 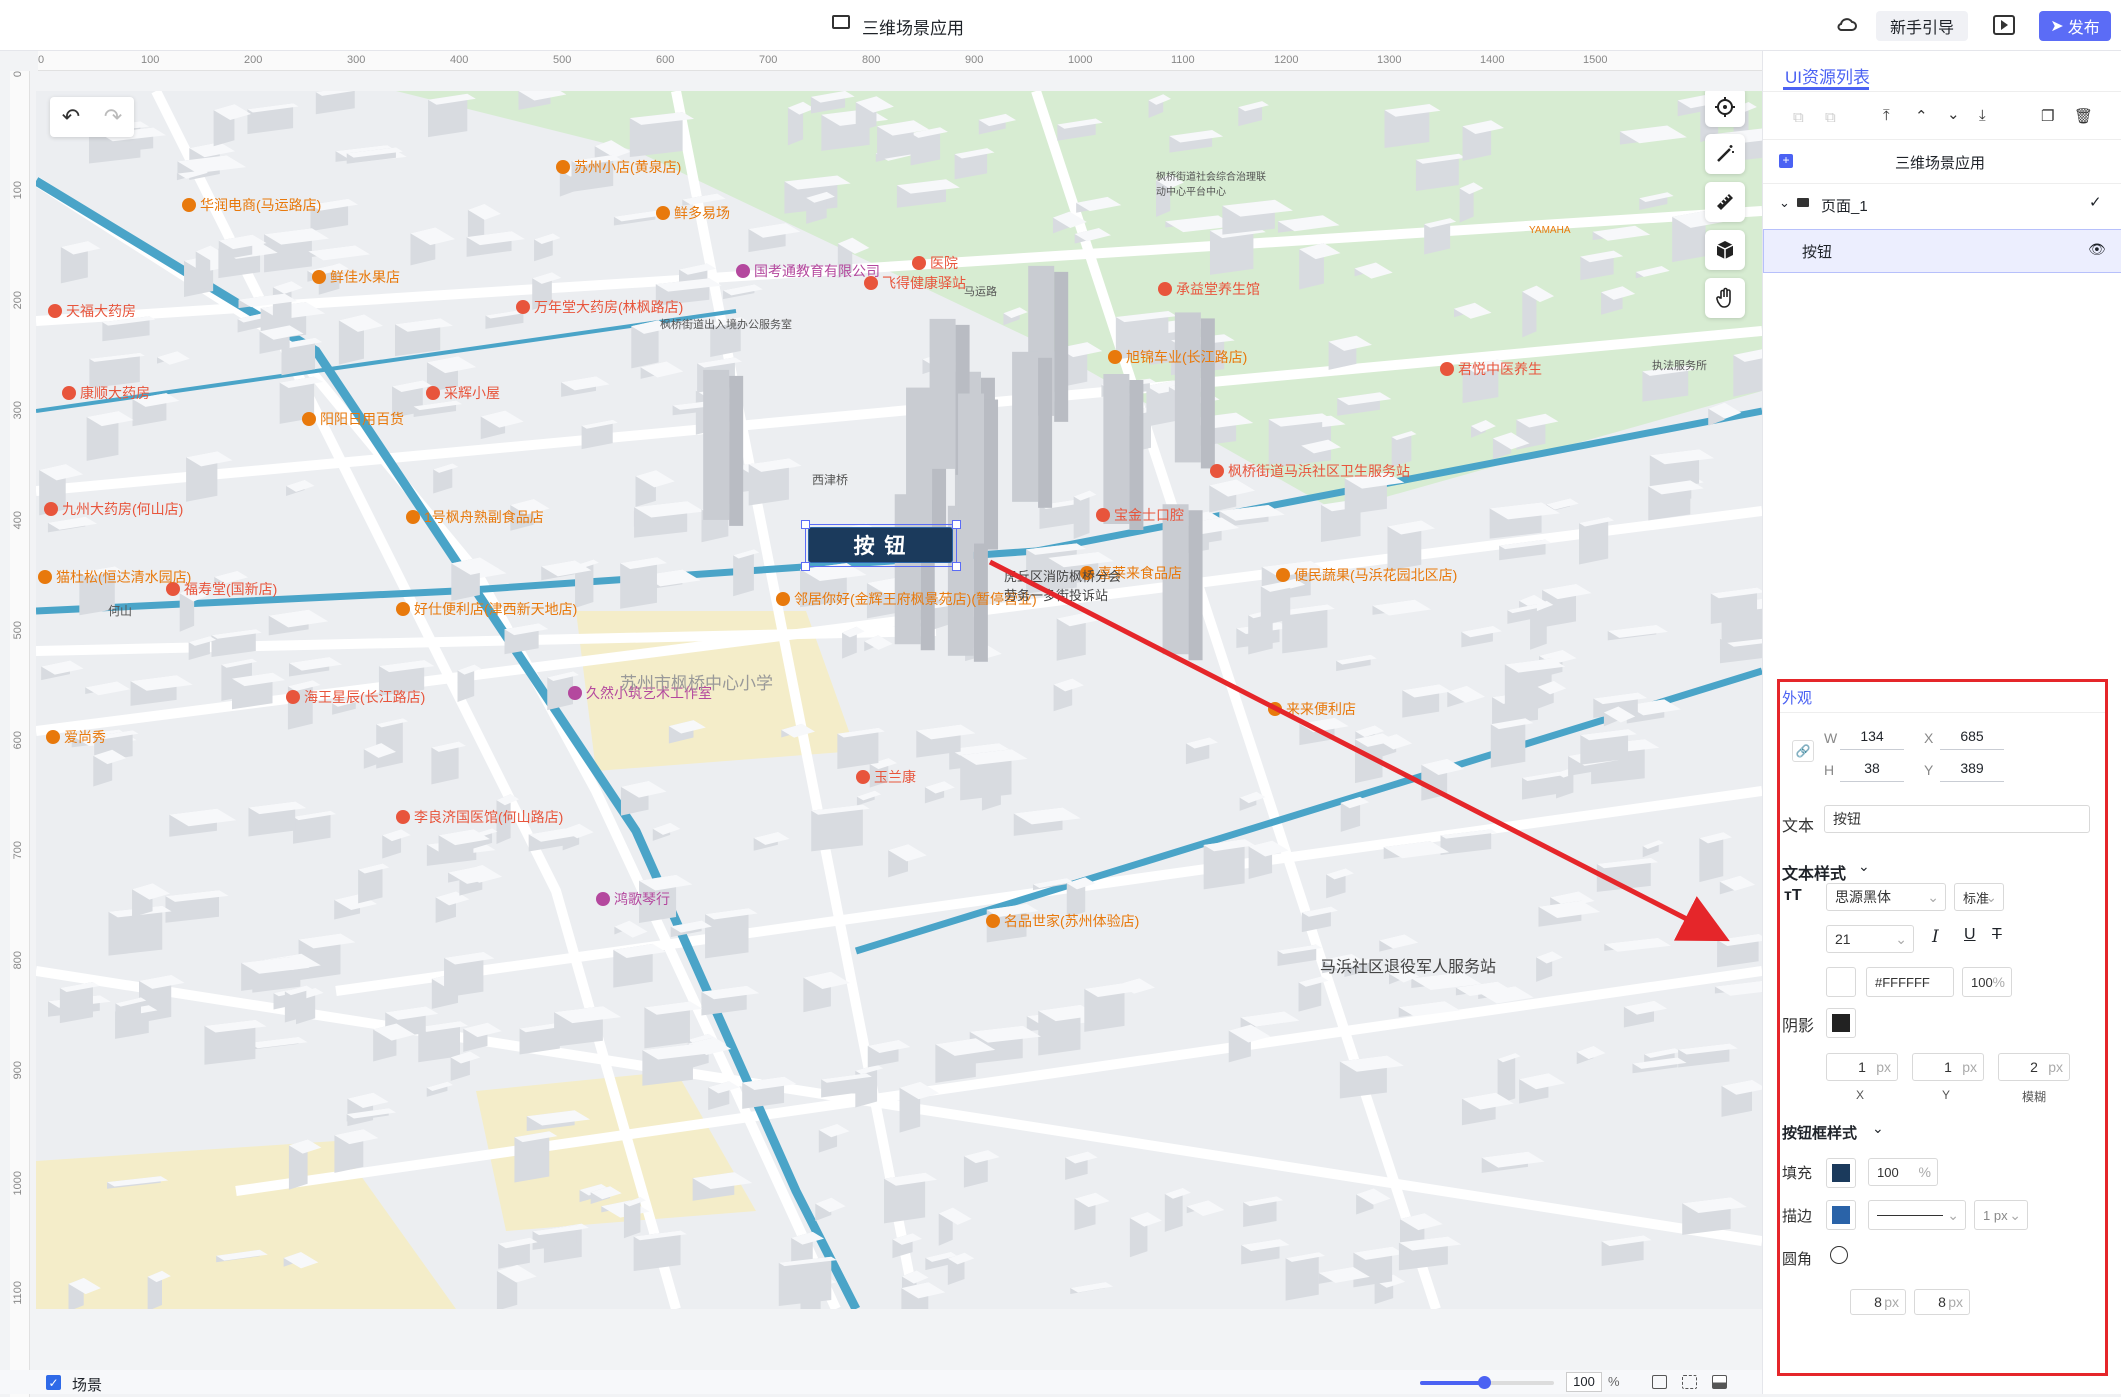 What do you see at coordinates (1972, 739) in the screenshot?
I see `x-input: 685` at bounding box center [1972, 739].